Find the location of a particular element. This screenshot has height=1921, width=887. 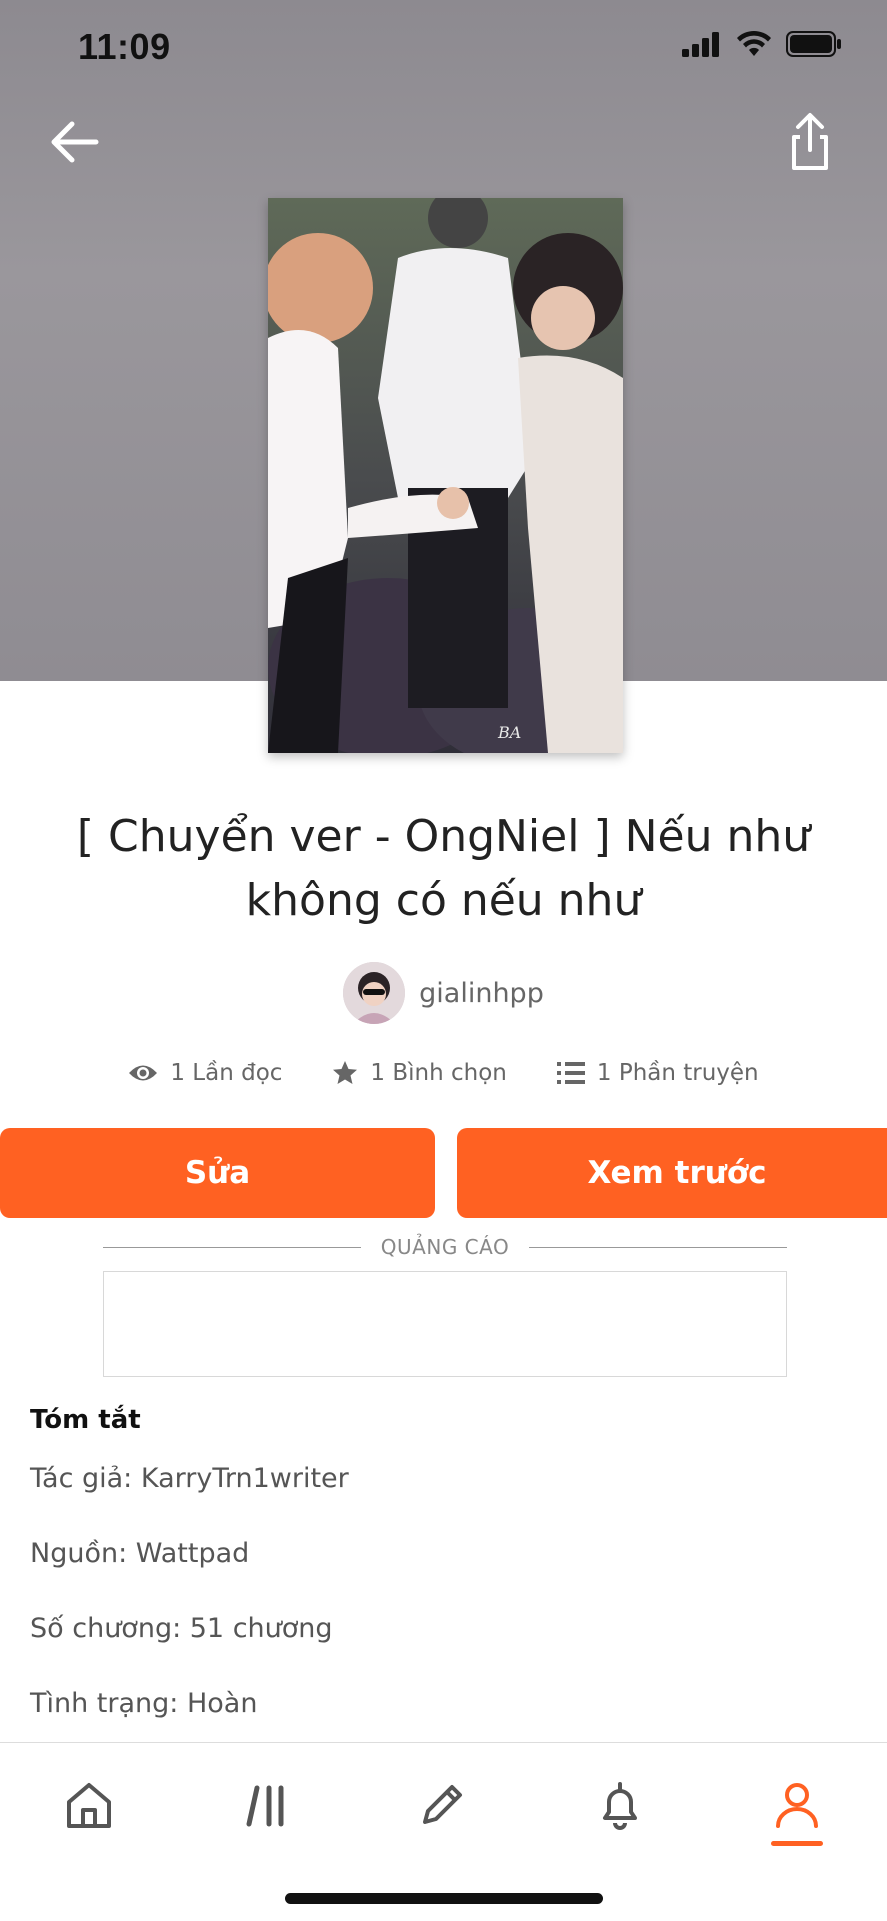

summary-line: Tác giả: KarryTrn1writer is located at coordinates (189, 1478).